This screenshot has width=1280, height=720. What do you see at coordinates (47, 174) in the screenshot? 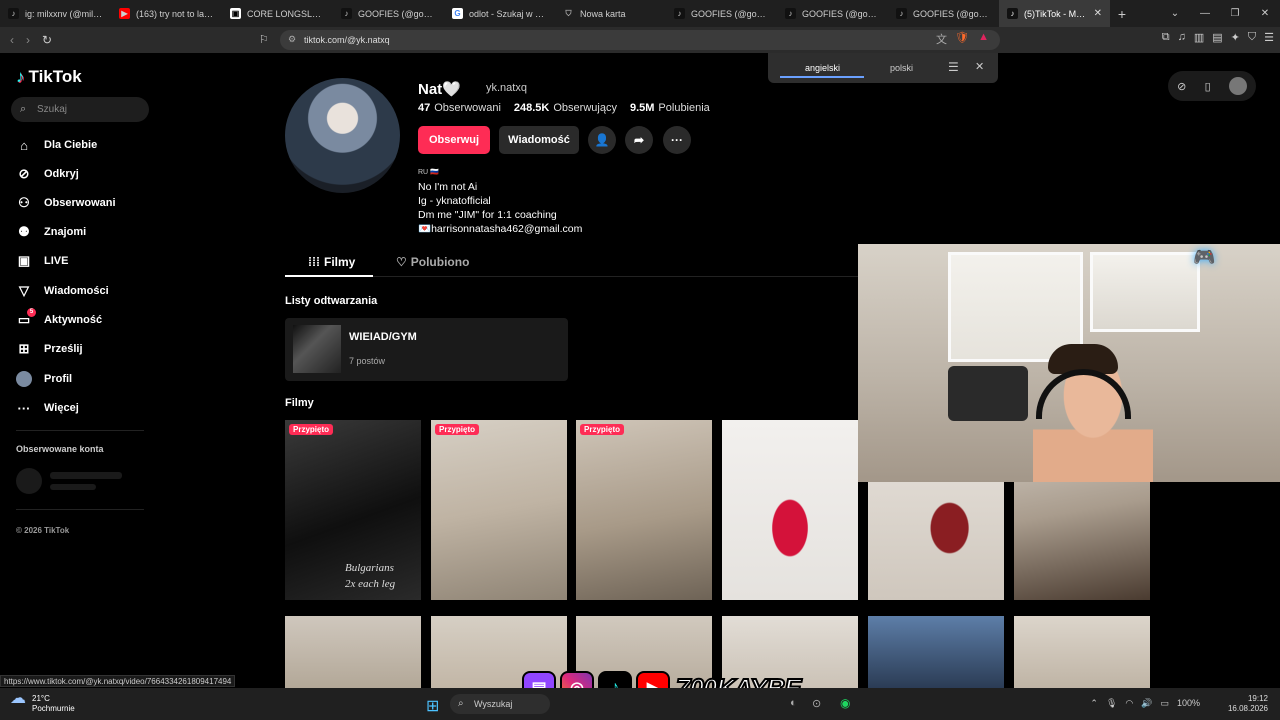
I see `sidebar-item-explore: ⊘ Odkryj` at bounding box center [47, 174].